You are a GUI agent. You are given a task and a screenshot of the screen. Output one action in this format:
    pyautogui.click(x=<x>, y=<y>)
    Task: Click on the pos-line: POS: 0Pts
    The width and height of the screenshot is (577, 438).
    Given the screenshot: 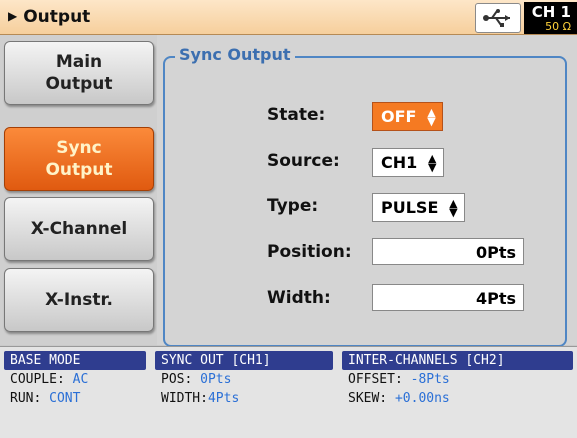 What is the action you would take?
    pyautogui.click(x=244, y=379)
    